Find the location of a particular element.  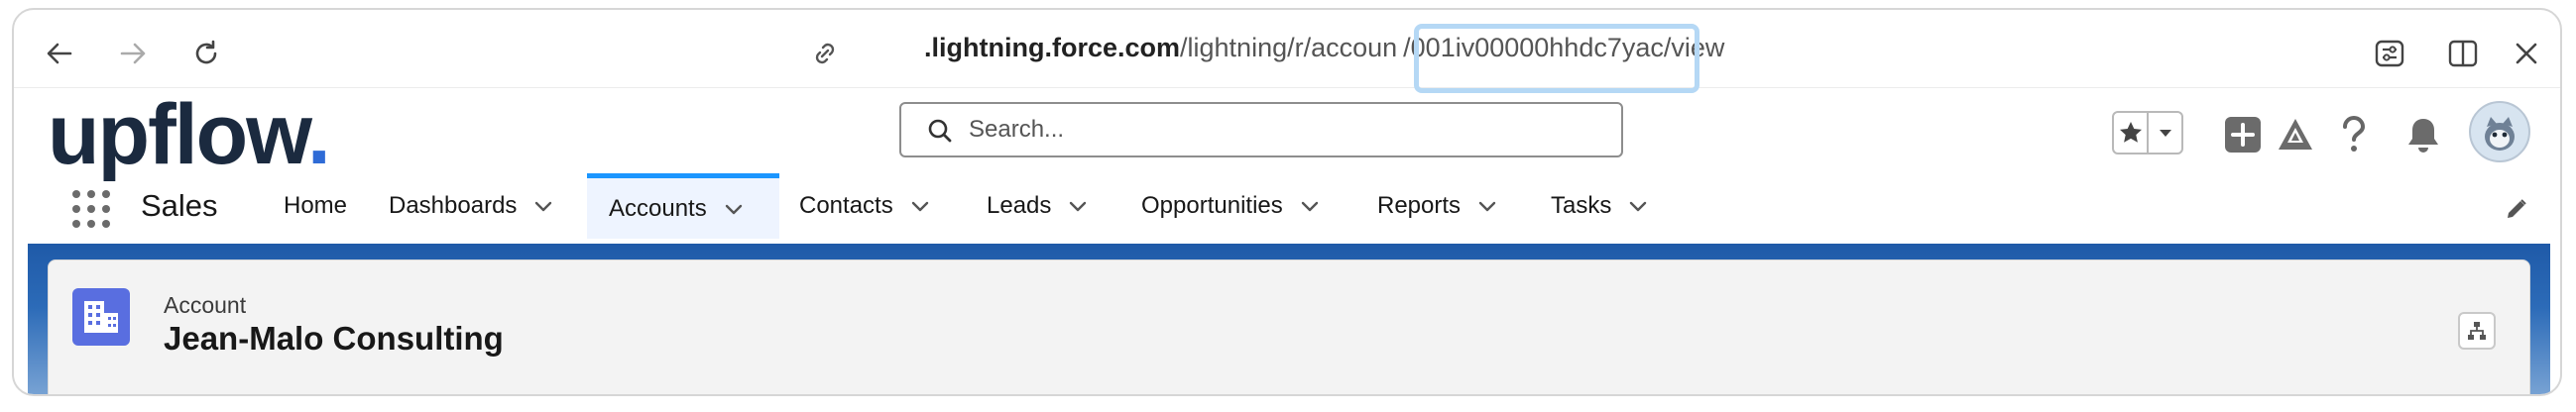

nav-item-tasks: Tasks is located at coordinates (1600, 206).